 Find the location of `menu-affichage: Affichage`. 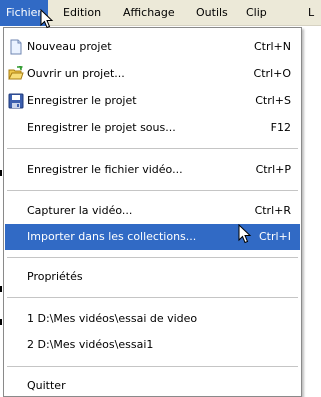

menu-affichage: Affichage is located at coordinates (149, 13).